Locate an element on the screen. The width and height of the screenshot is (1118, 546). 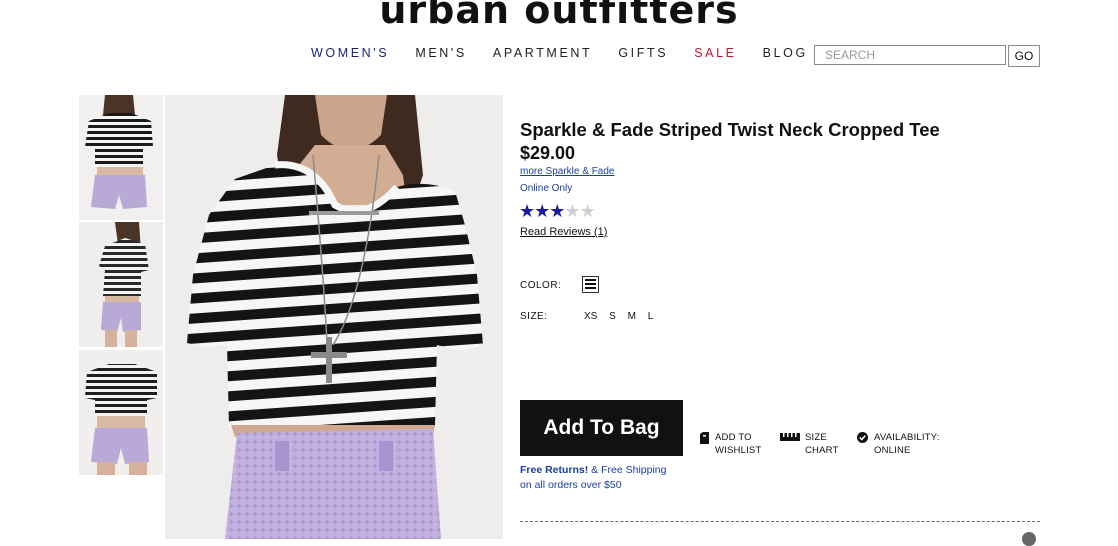
nav-item-womens: WOMEN'S is located at coordinates (350, 53).